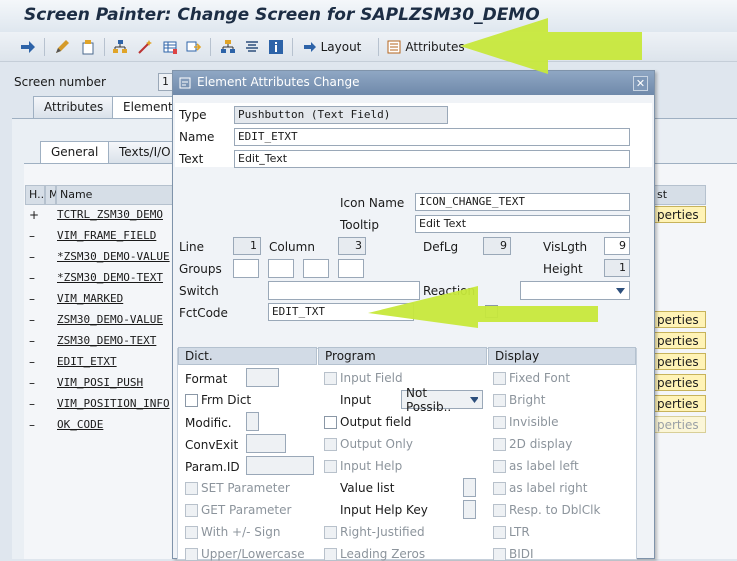 The image size is (737, 561). Describe the element at coordinates (483, 307) in the screenshot. I see `highlight-arrow-fctcode` at that location.